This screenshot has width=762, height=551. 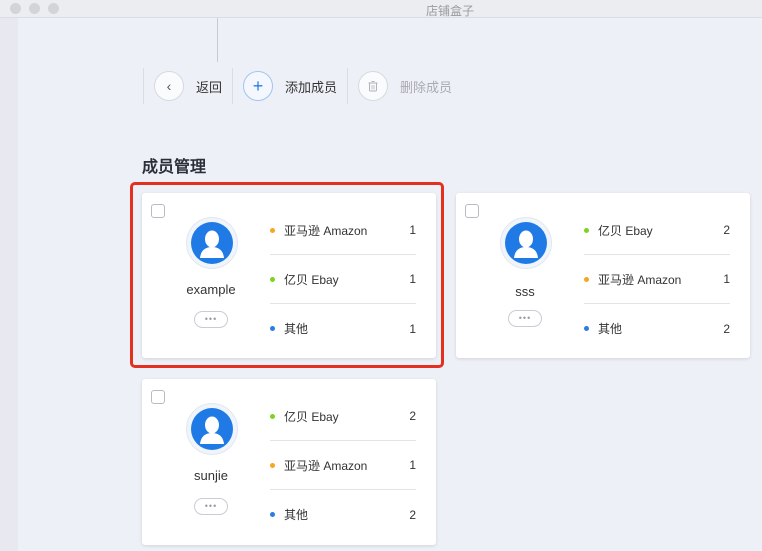 What do you see at coordinates (9, 284) in the screenshot?
I see `sidebar-edge` at bounding box center [9, 284].